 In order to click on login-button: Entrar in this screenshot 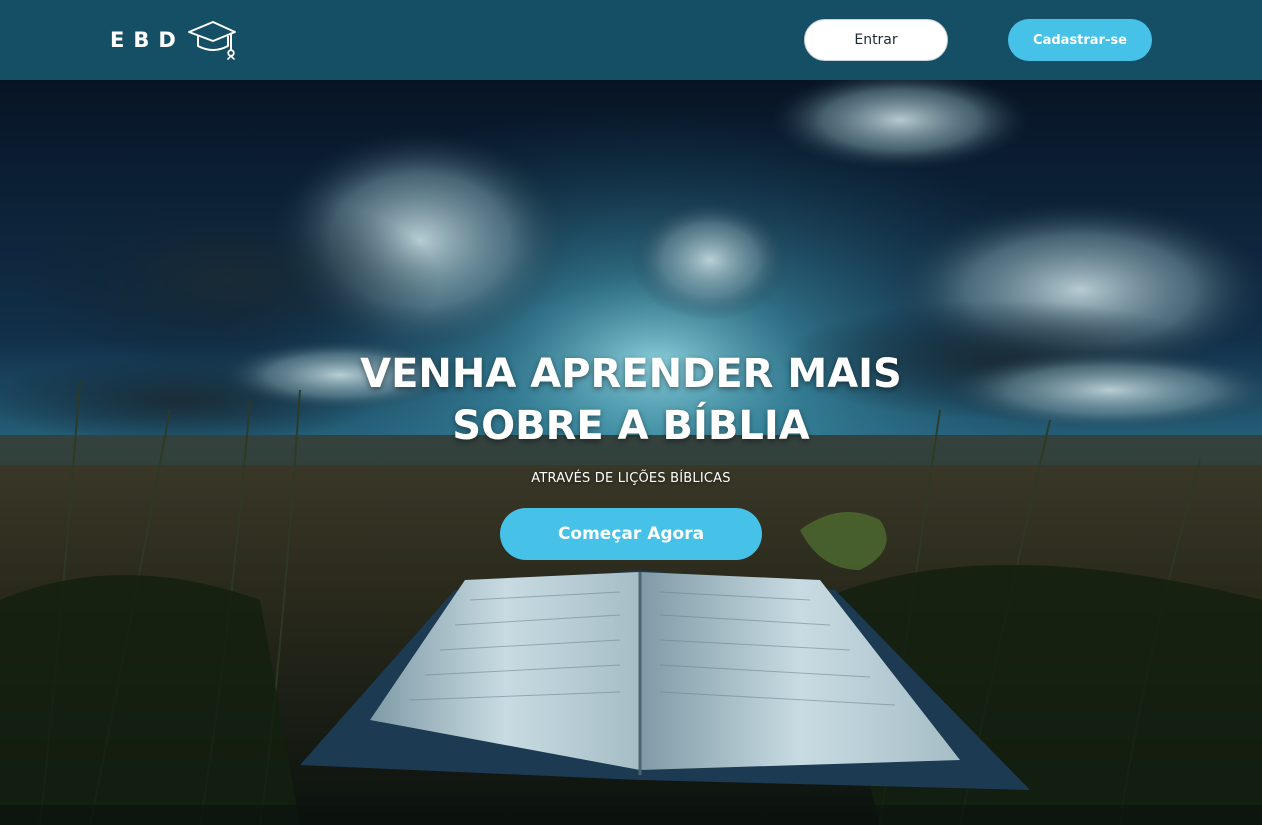, I will do `click(876, 40)`.